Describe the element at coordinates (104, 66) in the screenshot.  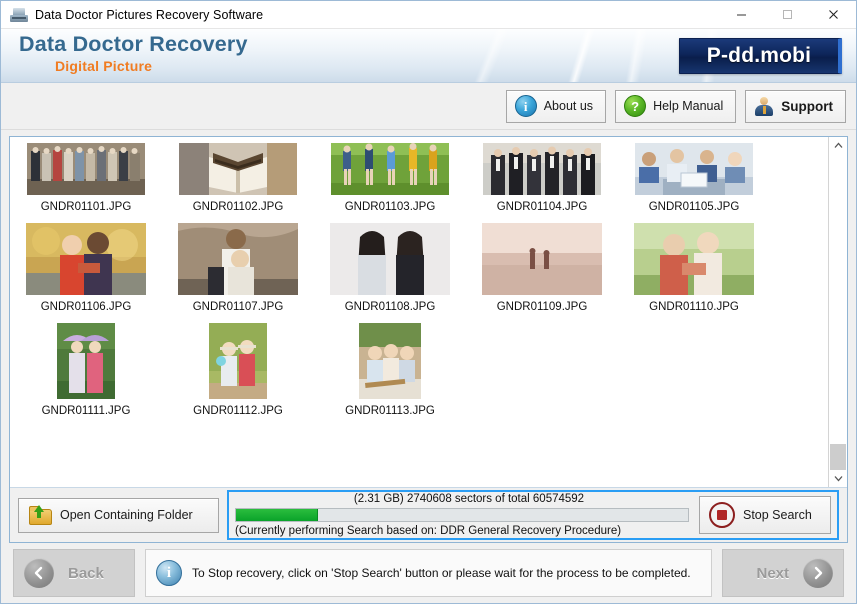
I see `brand-subtitle: Digital Picture` at that location.